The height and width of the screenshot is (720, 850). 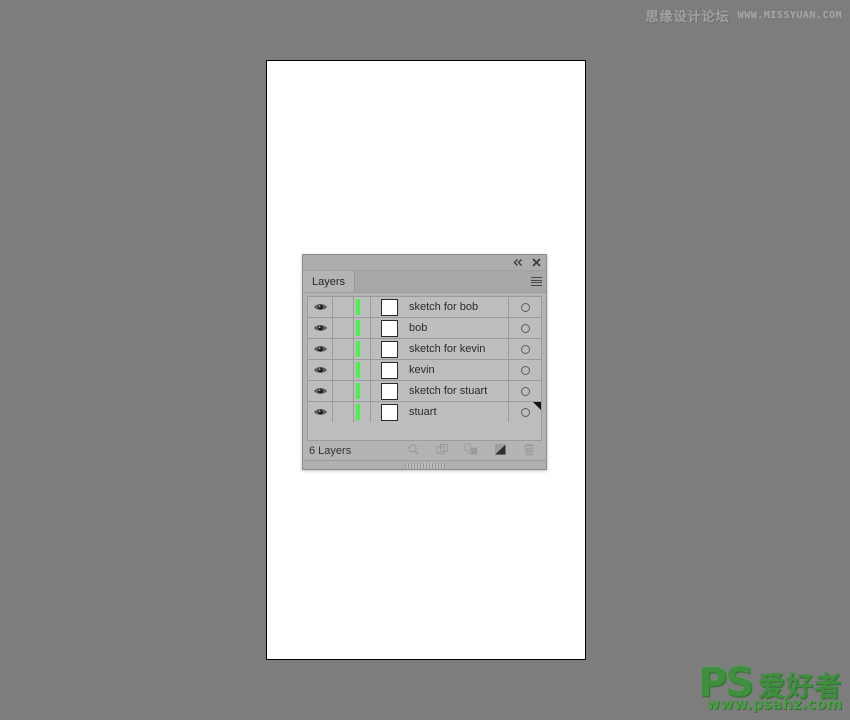 I want to click on layer-name-label: kevin, so click(x=457, y=370).